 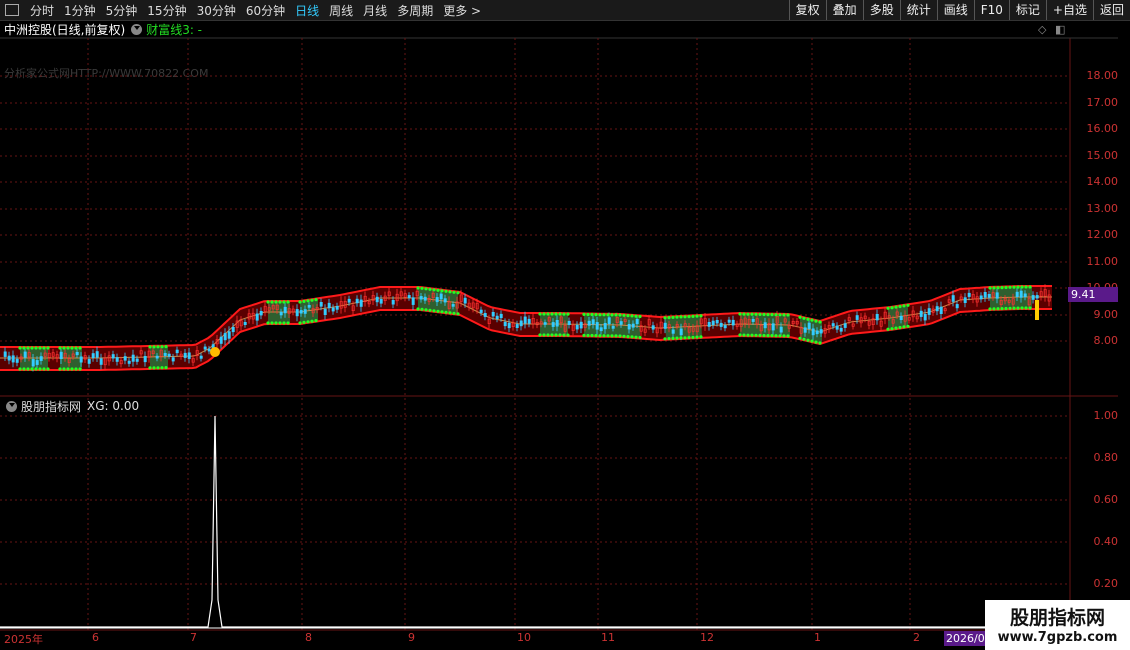 What do you see at coordinates (1102, 234) in the screenshot?
I see `price-tick: 12.00` at bounding box center [1102, 234].